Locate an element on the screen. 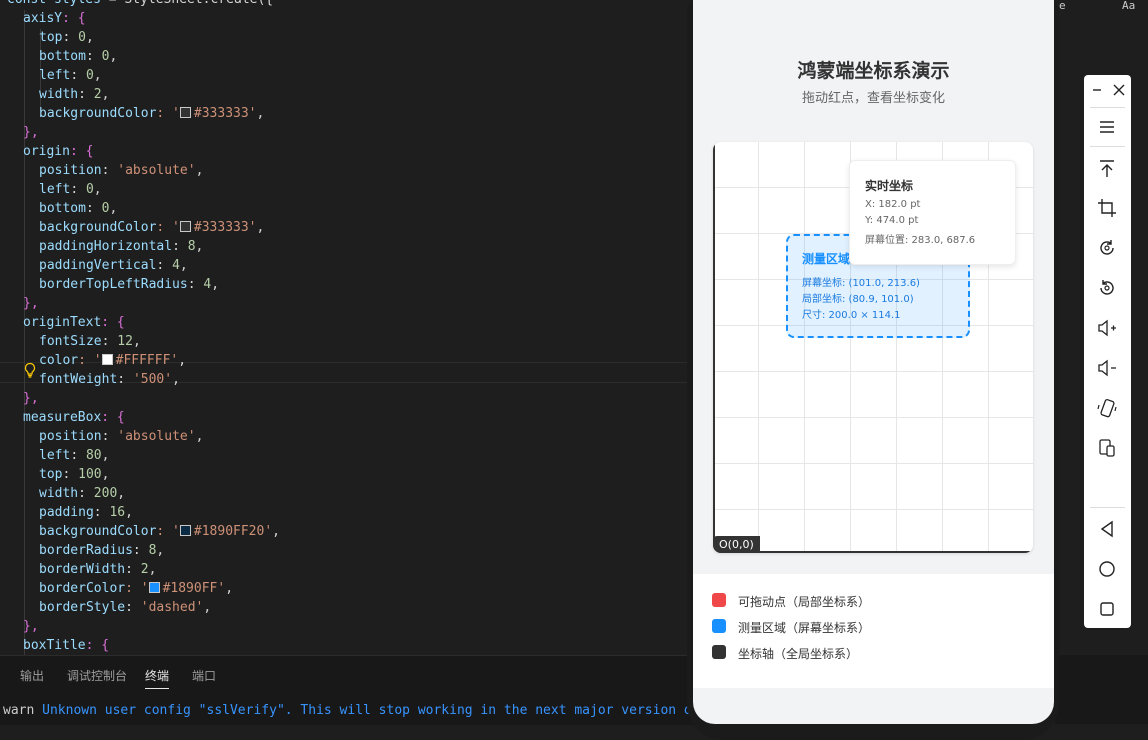 This screenshot has height=740, width=1148. code-line: backgroundColor: ' #333333', is located at coordinates (151, 113).